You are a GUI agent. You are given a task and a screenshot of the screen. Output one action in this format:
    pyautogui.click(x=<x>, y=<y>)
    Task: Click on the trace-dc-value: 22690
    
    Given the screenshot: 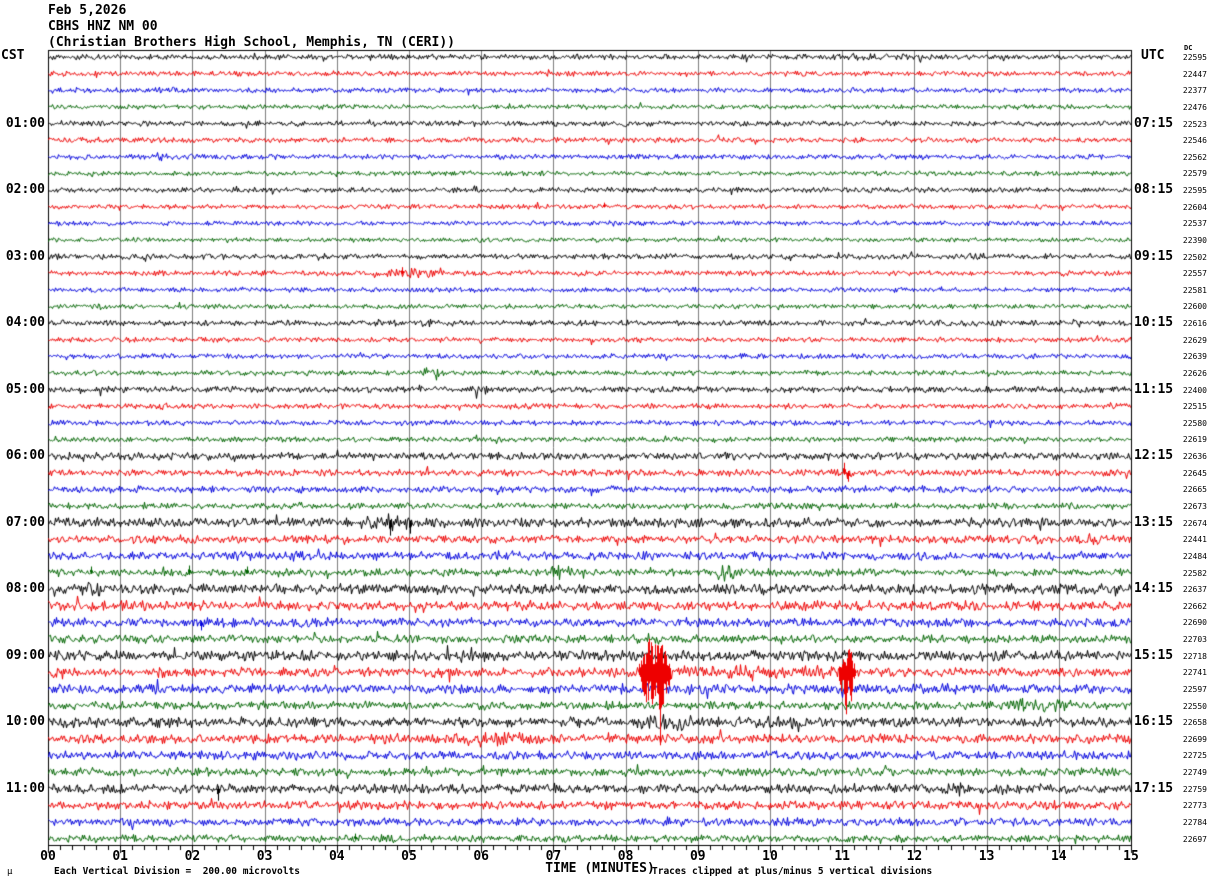 What is the action you would take?
    pyautogui.click(x=1194, y=623)
    